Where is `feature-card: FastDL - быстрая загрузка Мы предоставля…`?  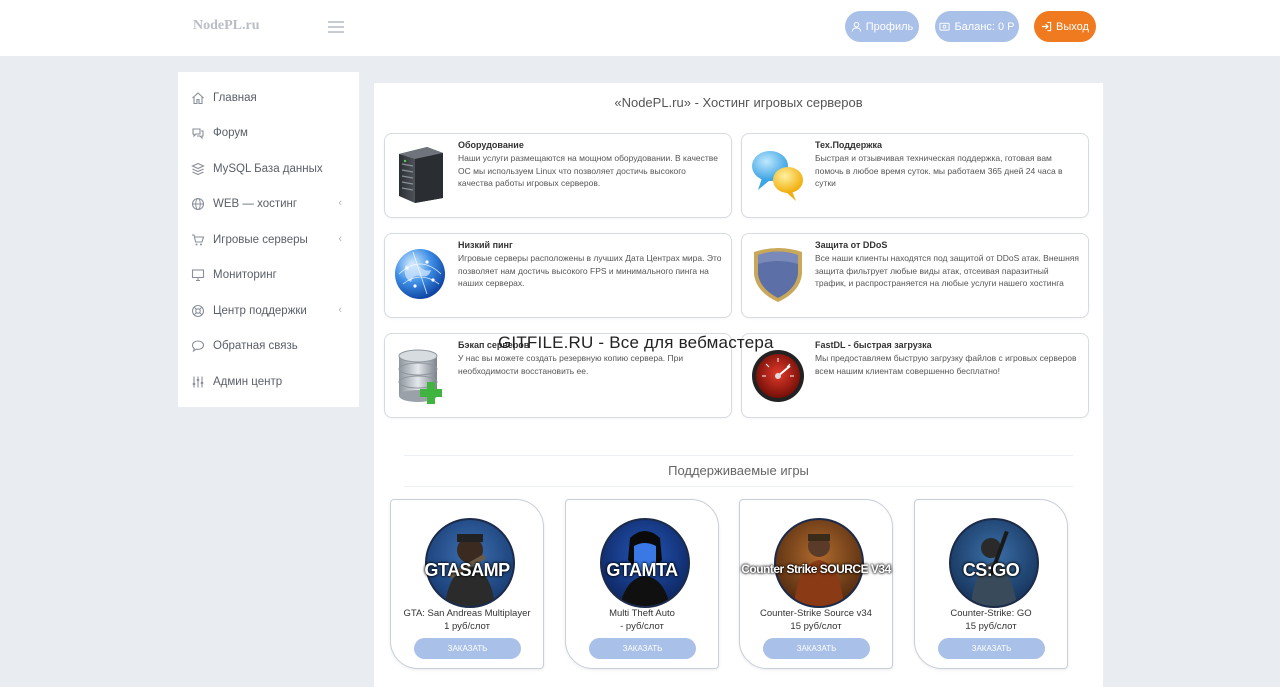
feature-card: FastDL - быстрая загрузка Мы предоставля… is located at coordinates (915, 375).